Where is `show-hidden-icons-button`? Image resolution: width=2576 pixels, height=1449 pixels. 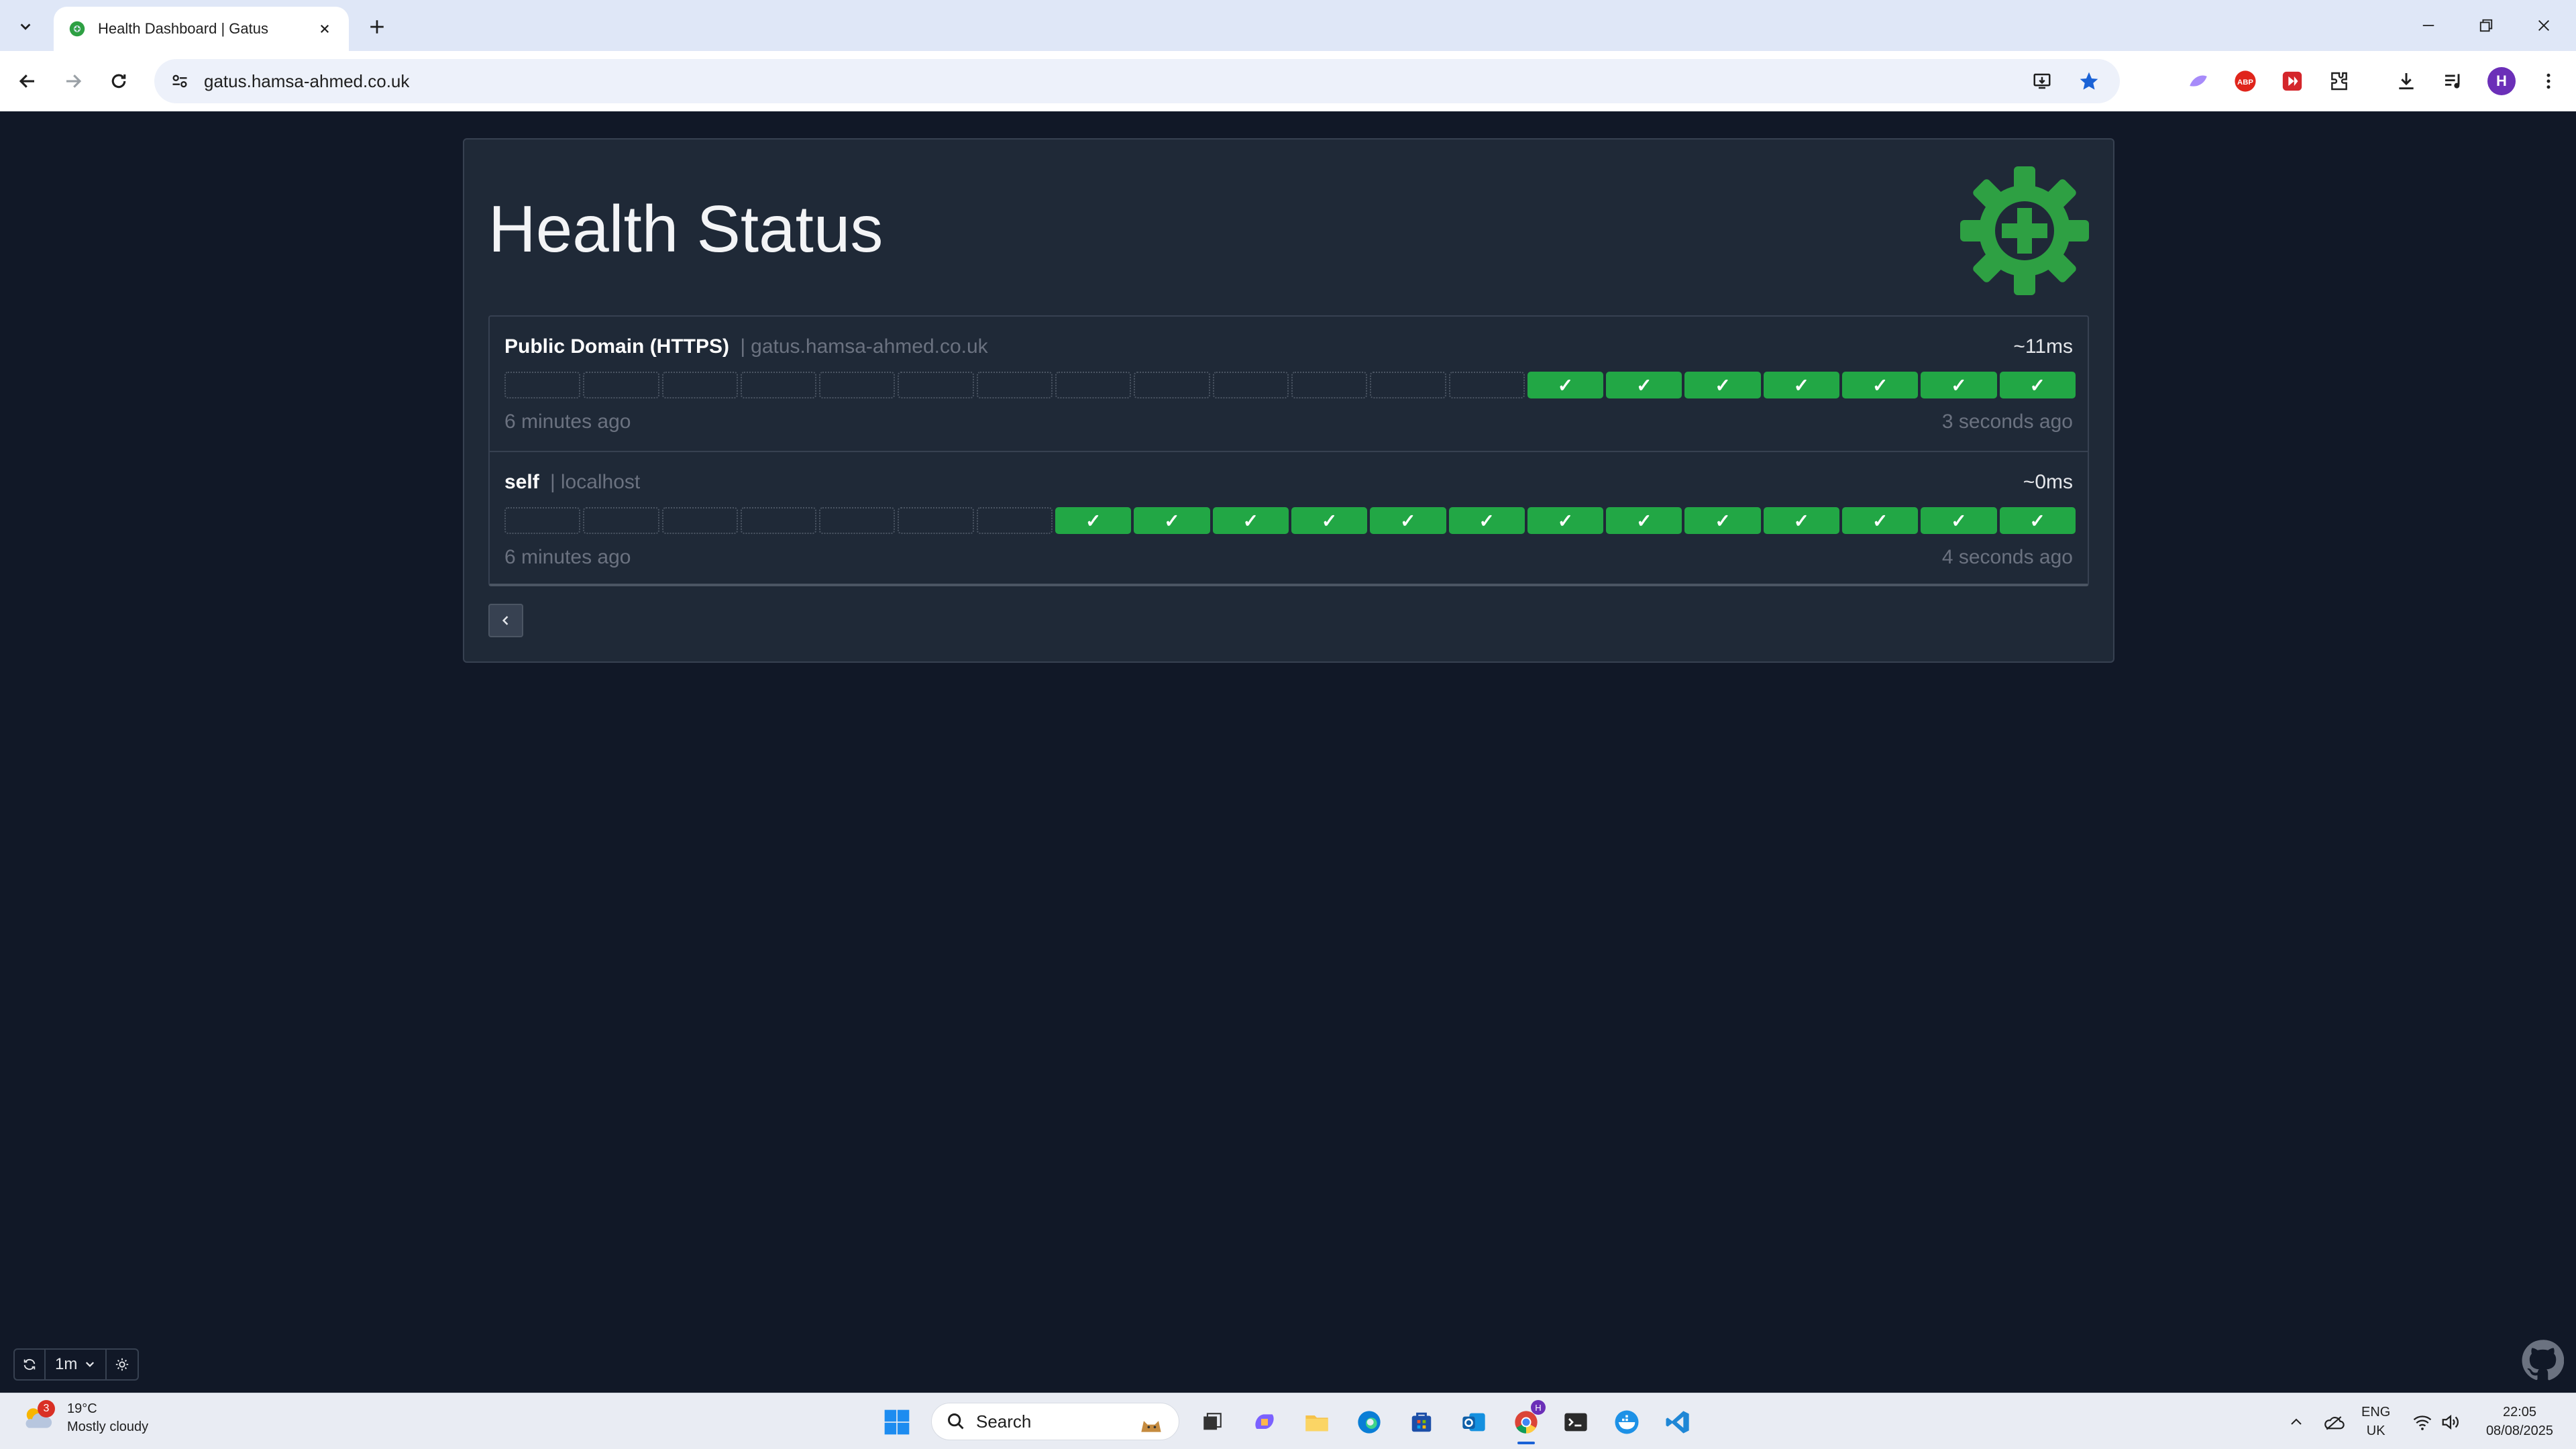
show-hidden-icons-button is located at coordinates (2296, 1422).